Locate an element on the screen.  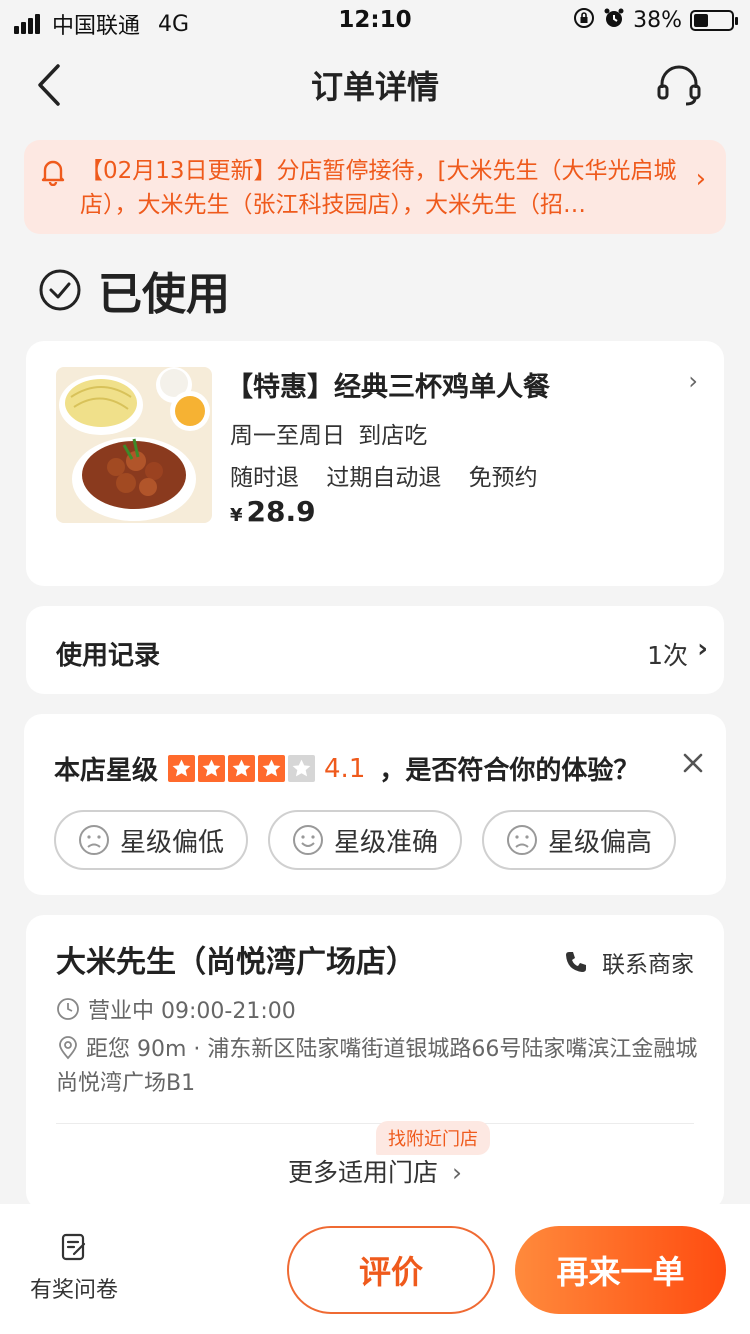
rating-question: 本店星级 4.1 ，是否符合你的体验？ is located at coordinates (346, 768).